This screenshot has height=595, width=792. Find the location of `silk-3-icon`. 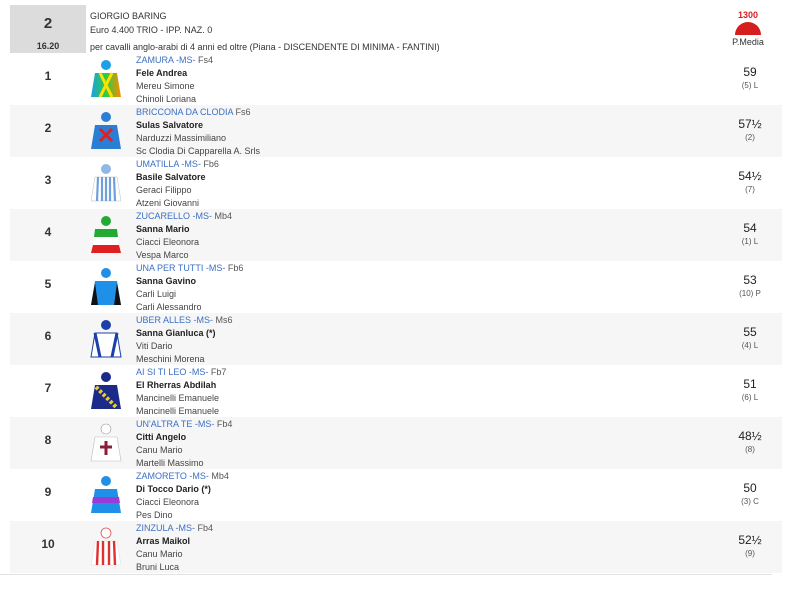

silk-3-icon is located at coordinates (106, 183).